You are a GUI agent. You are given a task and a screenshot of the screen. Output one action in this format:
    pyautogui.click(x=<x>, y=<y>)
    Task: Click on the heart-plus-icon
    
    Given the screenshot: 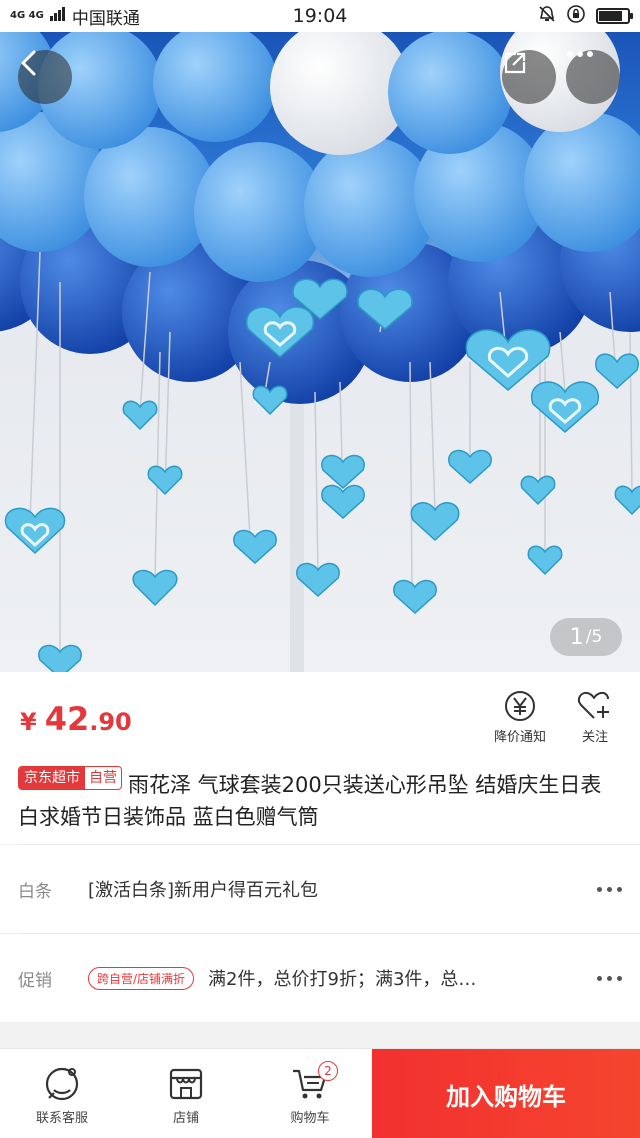 What is the action you would take?
    pyautogui.click(x=595, y=706)
    